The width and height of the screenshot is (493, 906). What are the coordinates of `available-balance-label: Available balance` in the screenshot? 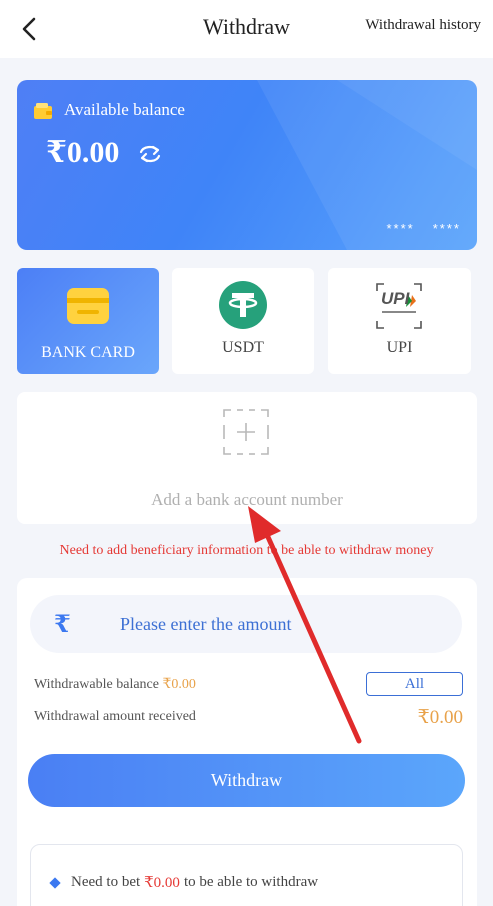 It's located at (124, 109).